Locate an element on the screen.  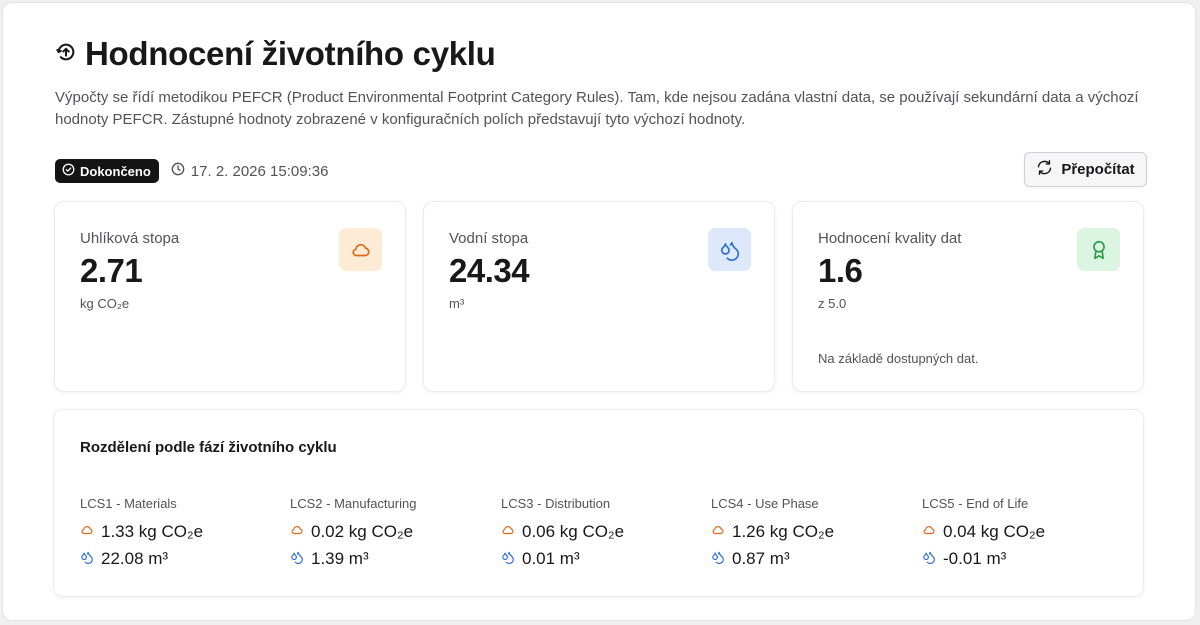
timestamp: 17. 2. 2026 15:09:36 is located at coordinates (250, 171).